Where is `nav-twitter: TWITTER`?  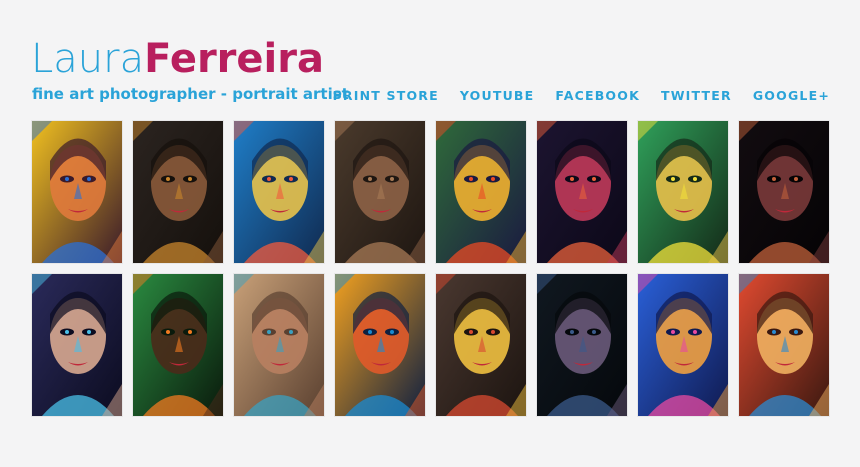 nav-twitter: TWITTER is located at coordinates (696, 95).